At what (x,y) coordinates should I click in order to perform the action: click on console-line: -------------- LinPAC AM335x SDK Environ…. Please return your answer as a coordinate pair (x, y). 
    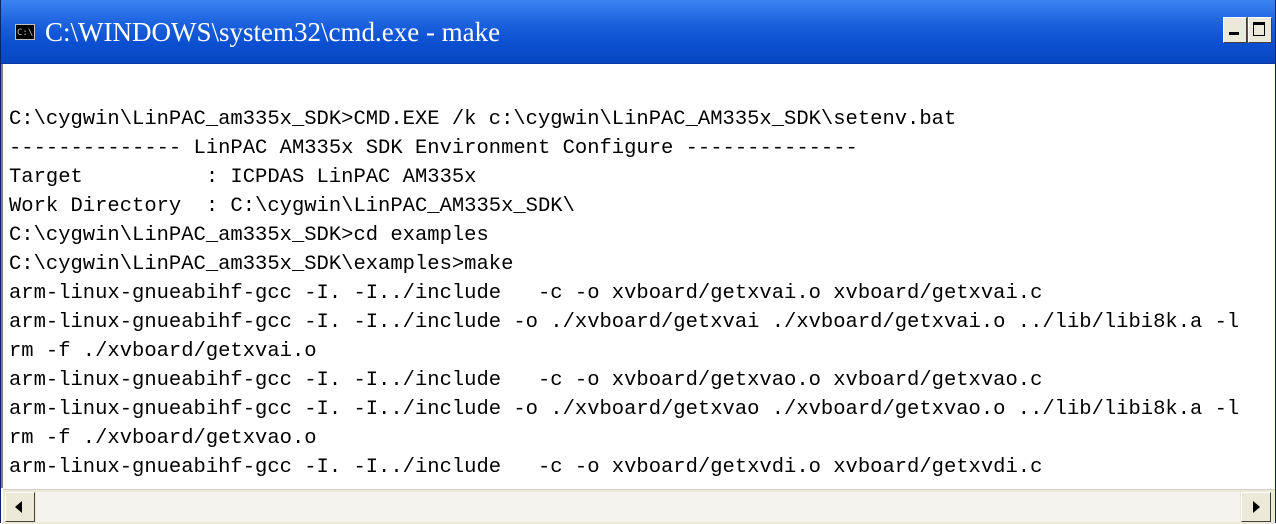
    Looking at the image, I should click on (433, 148).